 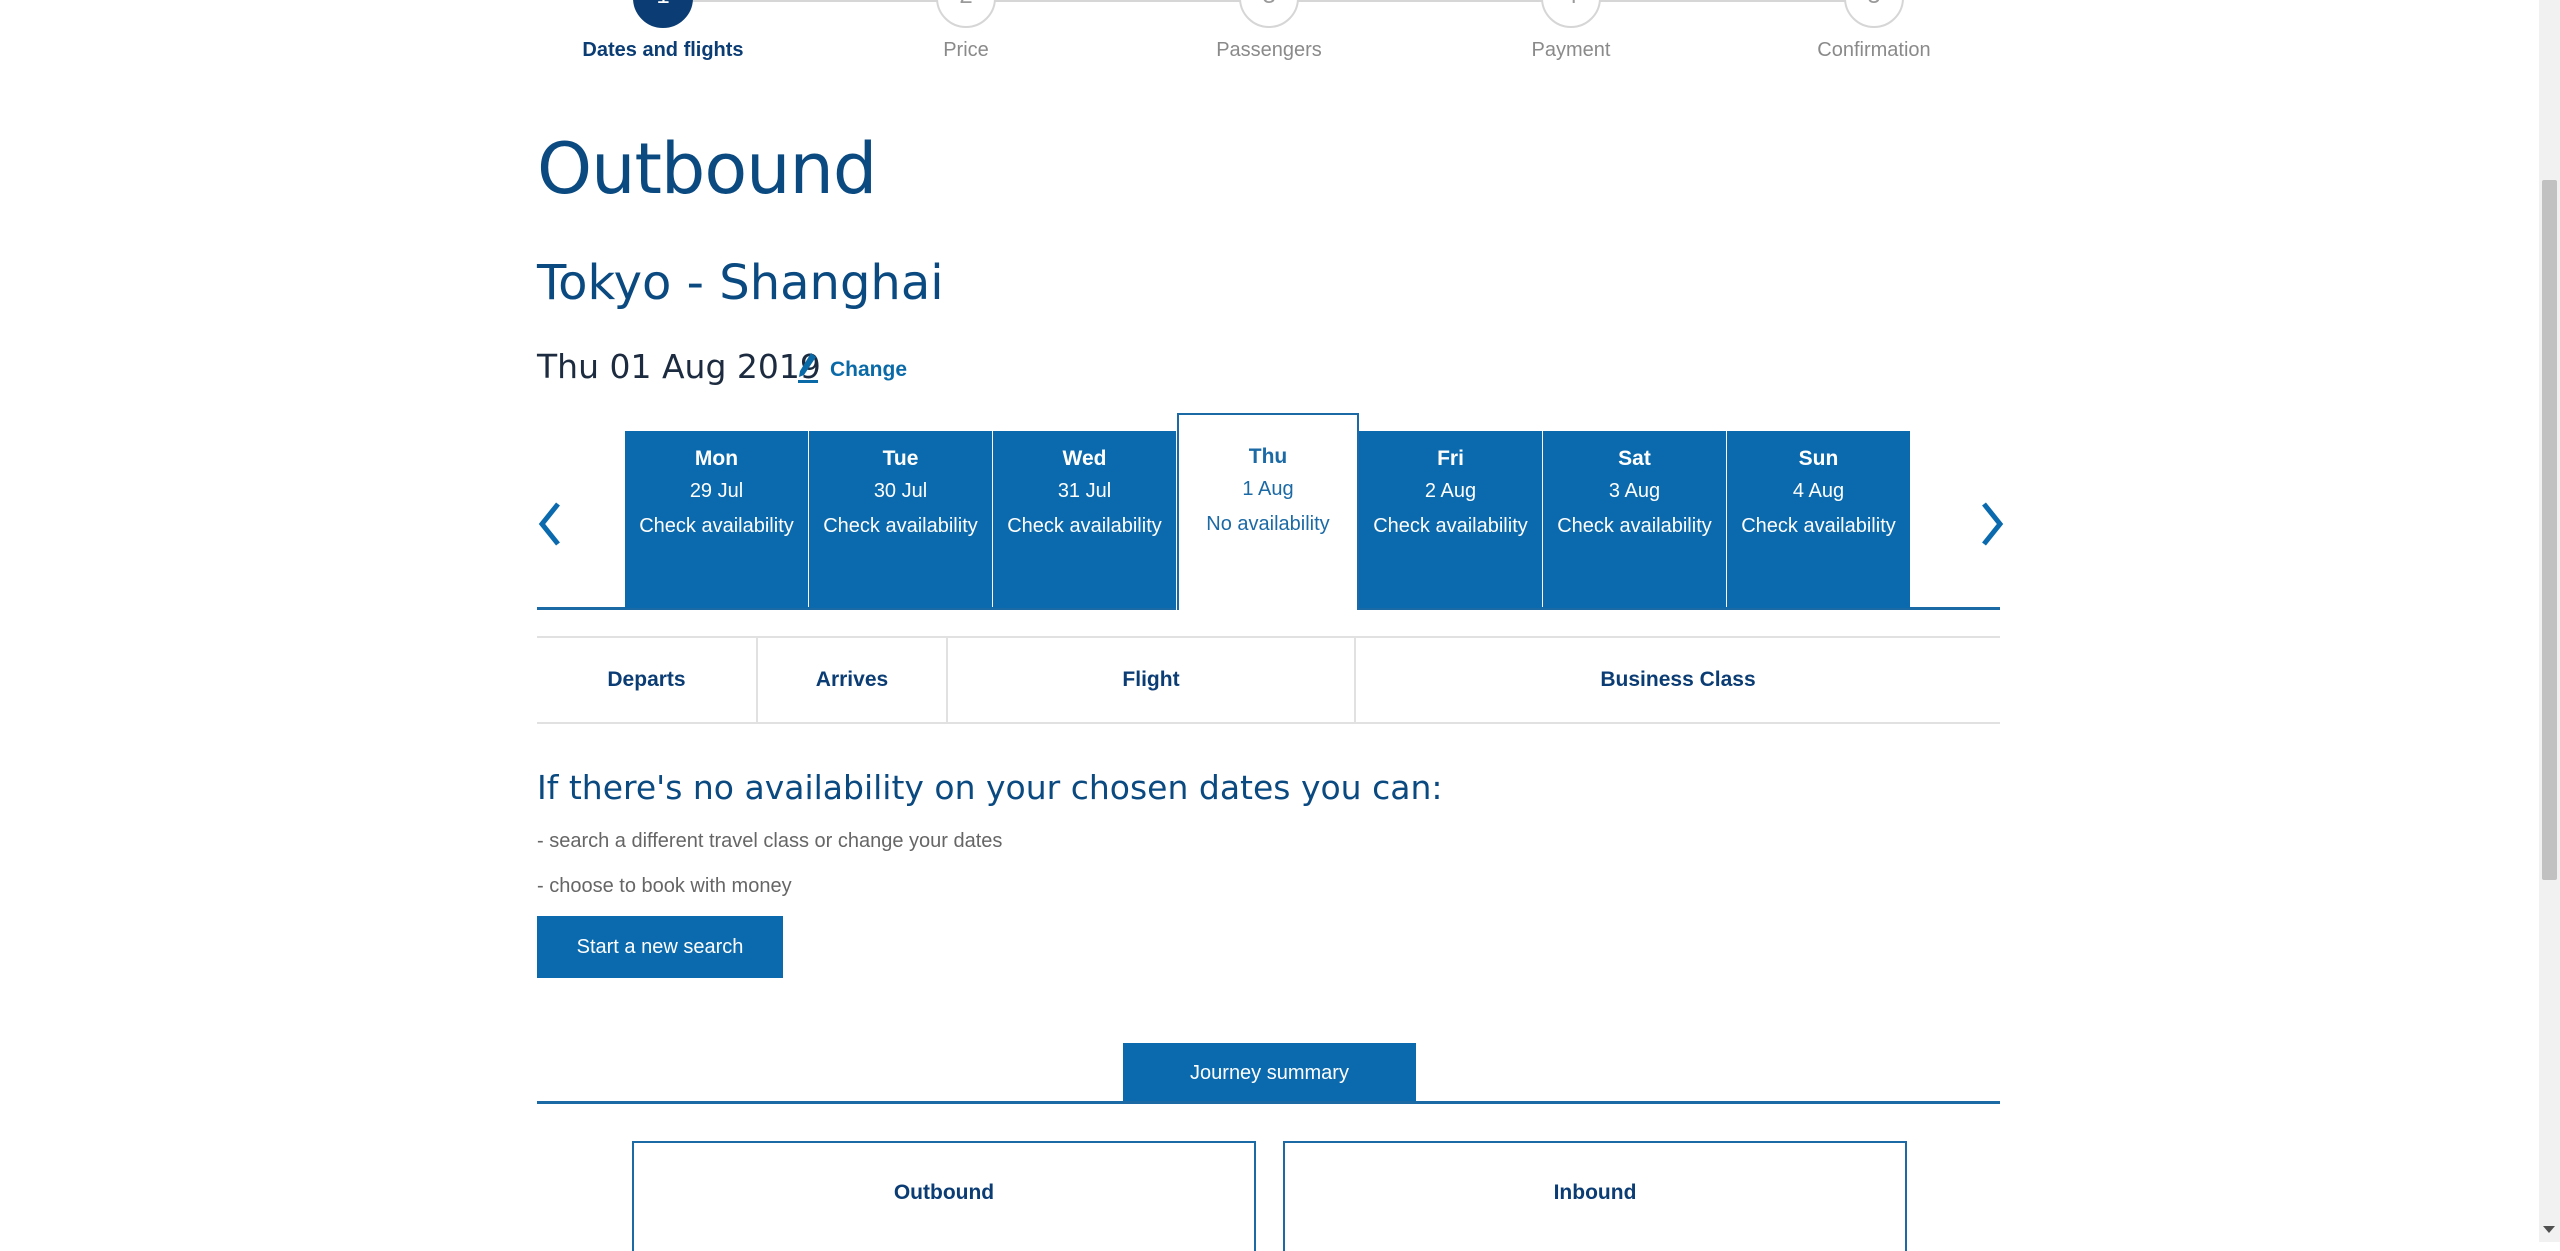 What do you see at coordinates (808, 370) in the screenshot?
I see `pencil-icon` at bounding box center [808, 370].